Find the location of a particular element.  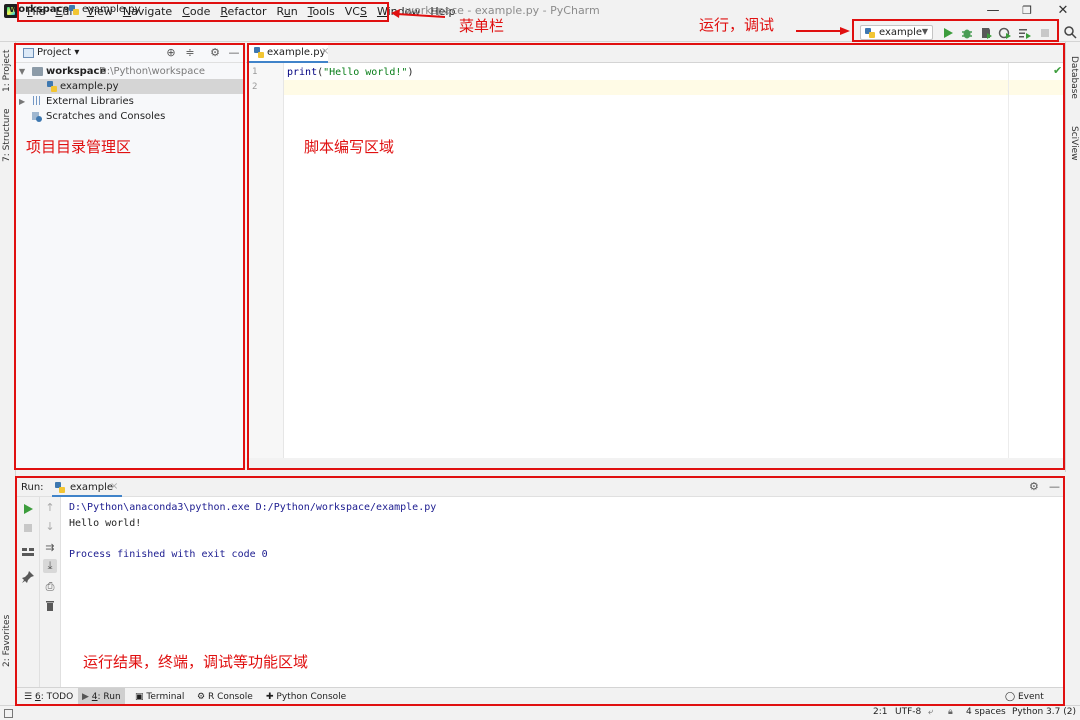

maximize-button: ❐ is located at coordinates (1027, 11).